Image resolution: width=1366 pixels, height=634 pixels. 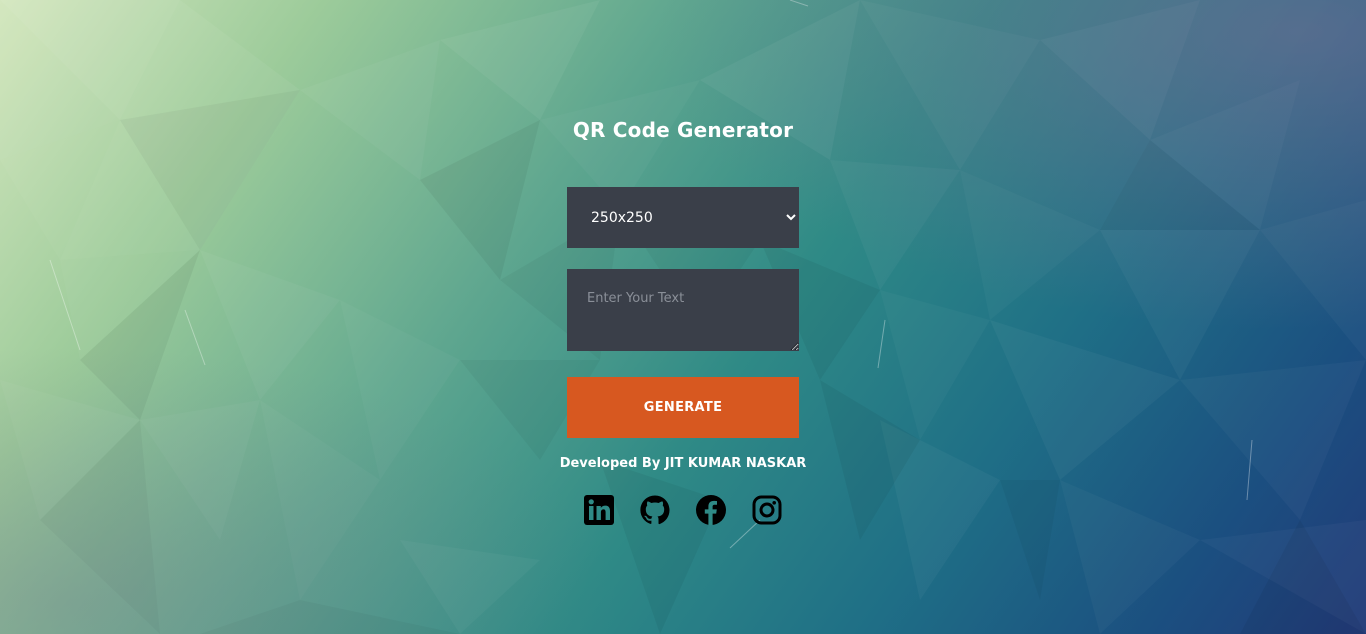 What do you see at coordinates (683, 463) in the screenshot?
I see `developer-credit: Developed By JIT KUMAR NASKAR` at bounding box center [683, 463].